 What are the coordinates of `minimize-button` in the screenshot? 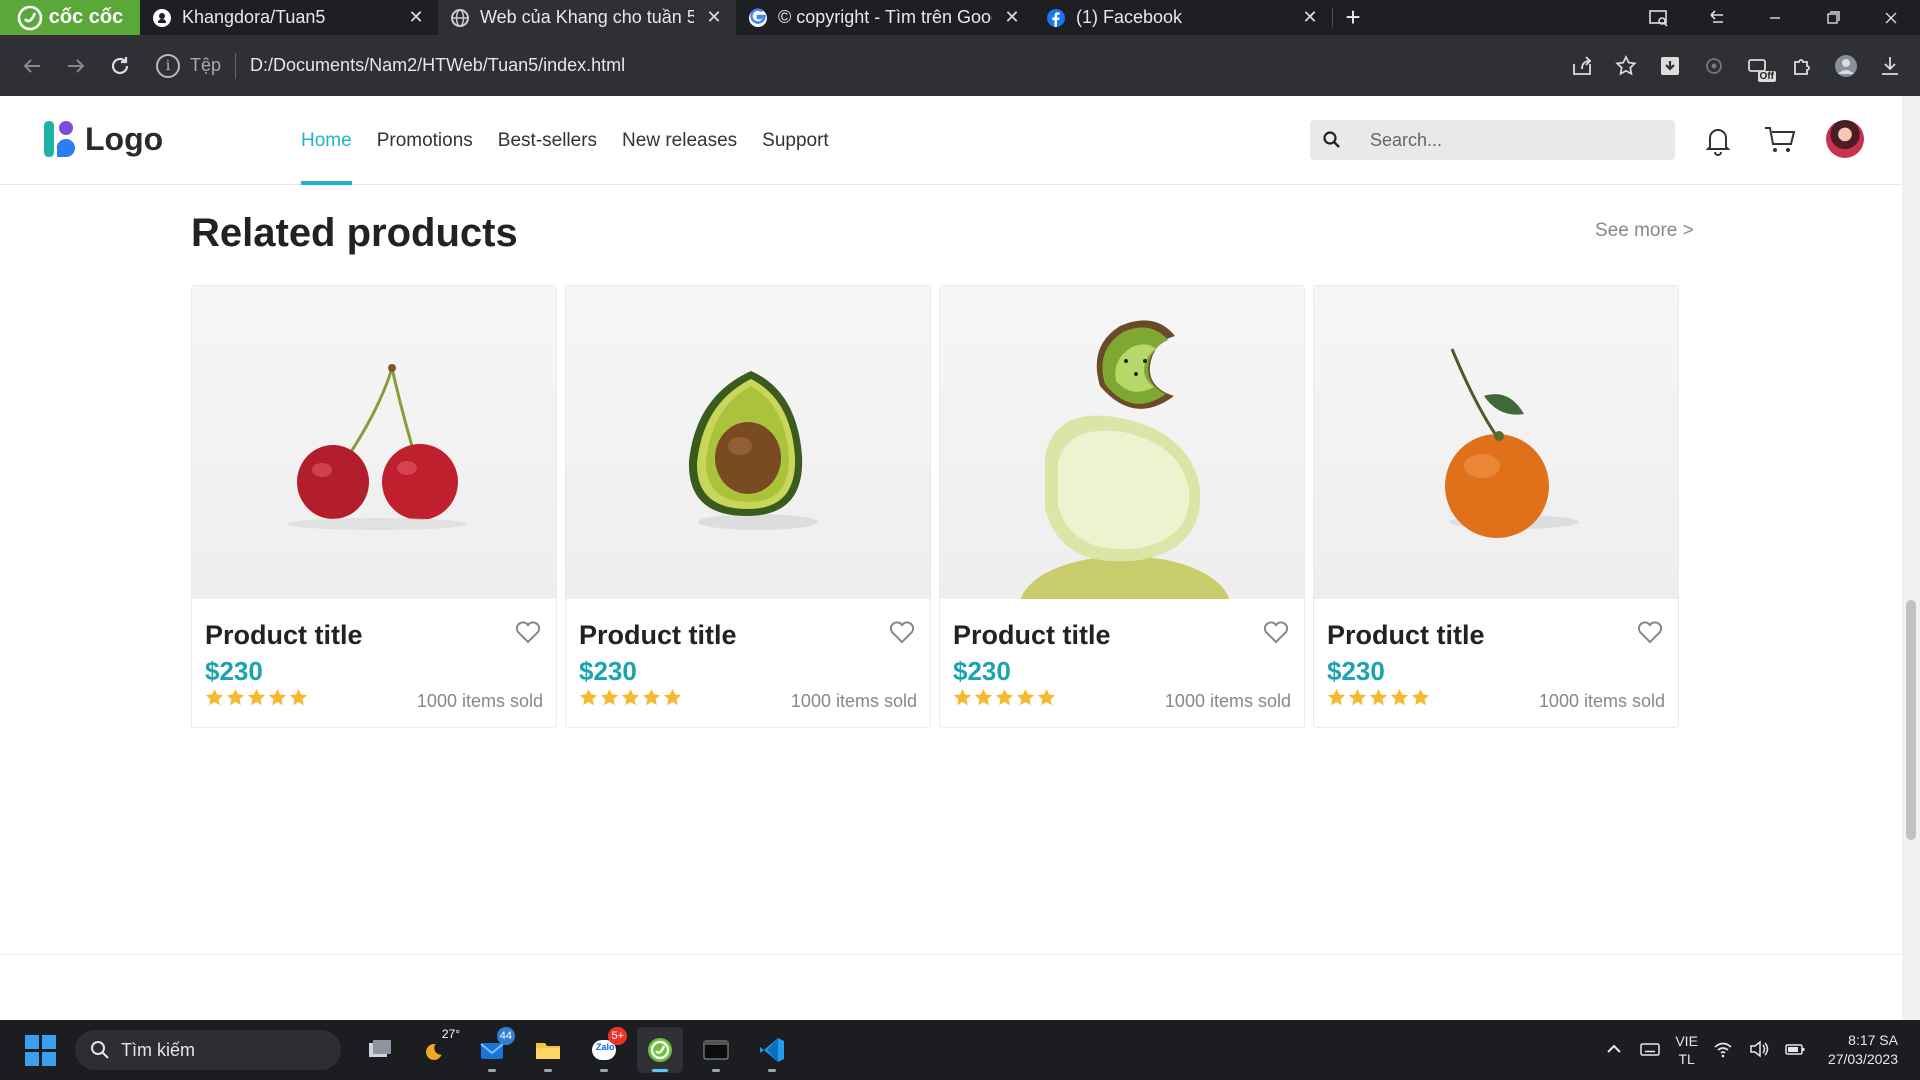 It's located at (1775, 17).